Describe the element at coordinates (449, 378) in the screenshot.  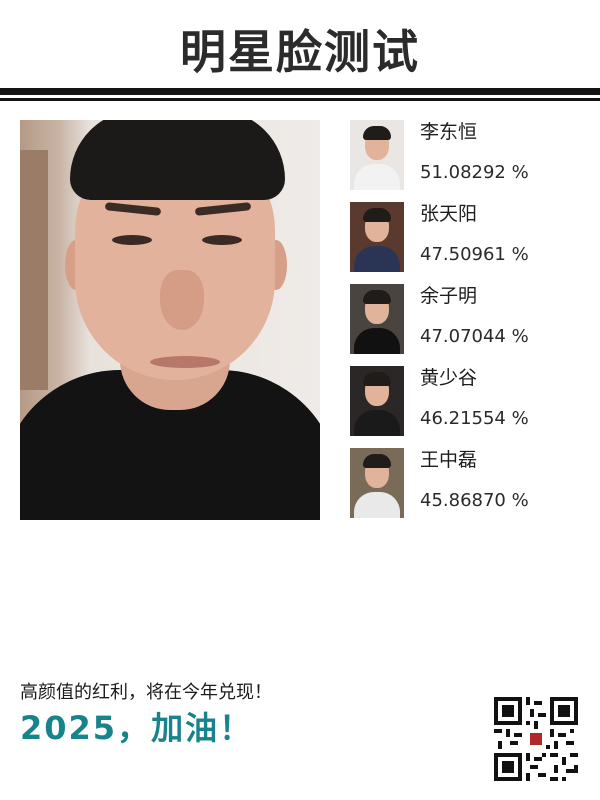
I see `celebrity-name: 黄少谷` at that location.